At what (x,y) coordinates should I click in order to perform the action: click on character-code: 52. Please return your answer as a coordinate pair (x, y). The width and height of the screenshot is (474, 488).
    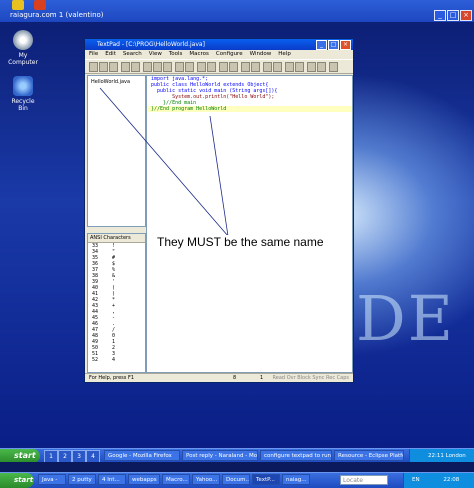
    Looking at the image, I should click on (95, 360).